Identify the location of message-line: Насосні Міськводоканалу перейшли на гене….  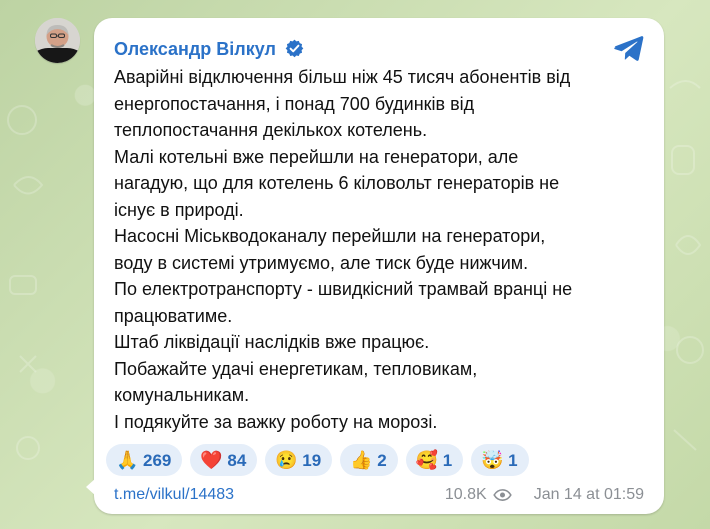
(330, 236).